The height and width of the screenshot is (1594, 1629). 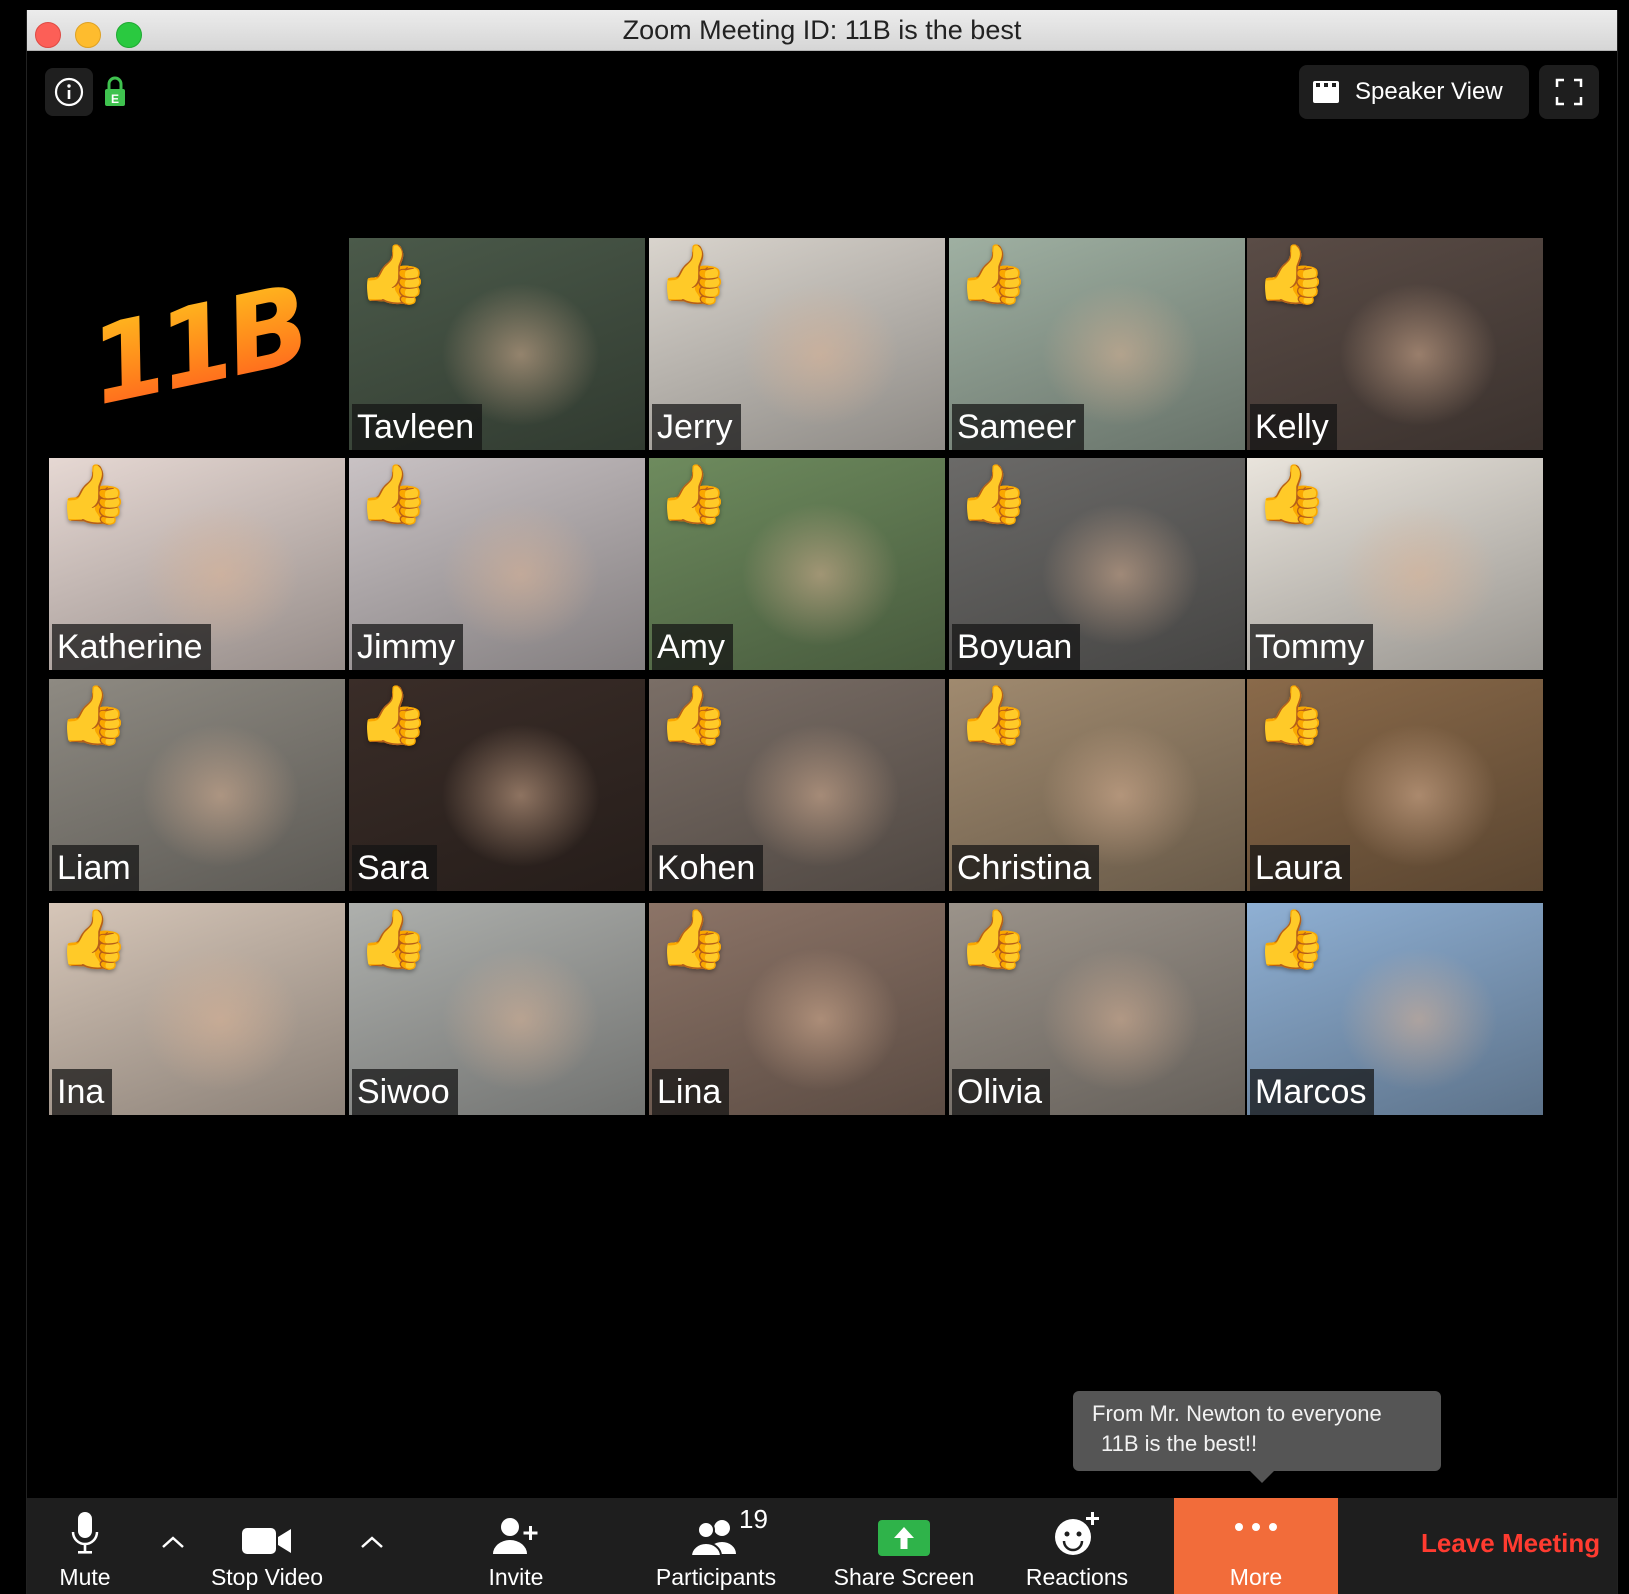 What do you see at coordinates (497, 785) in the screenshot?
I see `participant-tile: 👍 Sara` at bounding box center [497, 785].